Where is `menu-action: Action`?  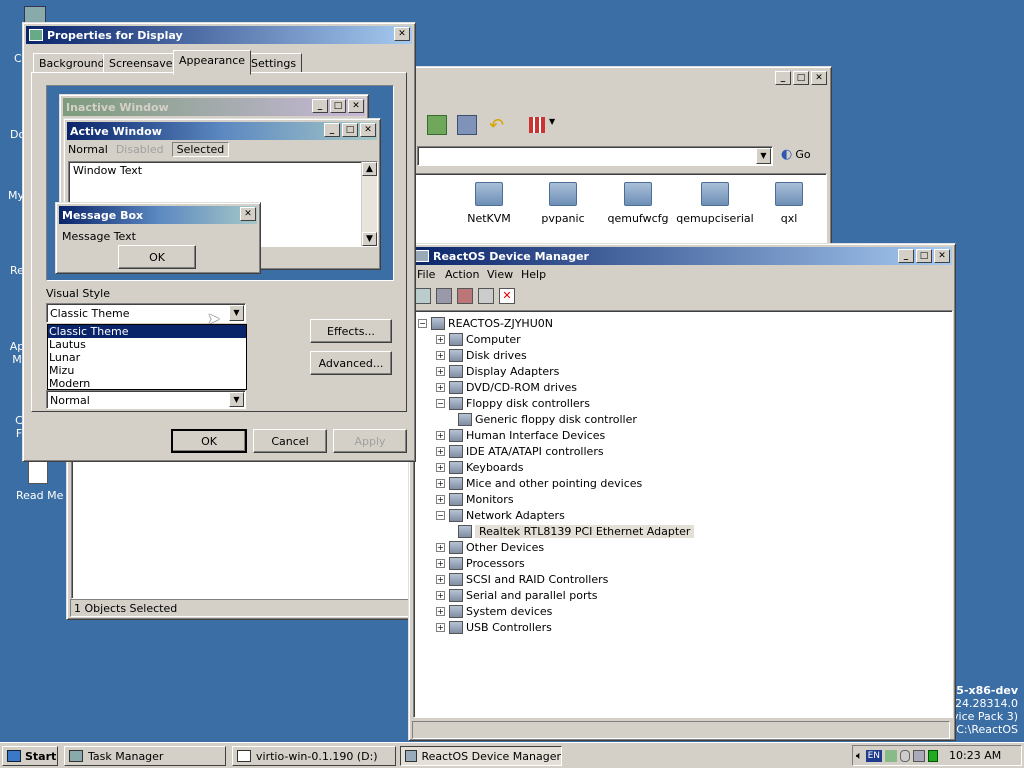 menu-action: Action is located at coordinates (462, 274).